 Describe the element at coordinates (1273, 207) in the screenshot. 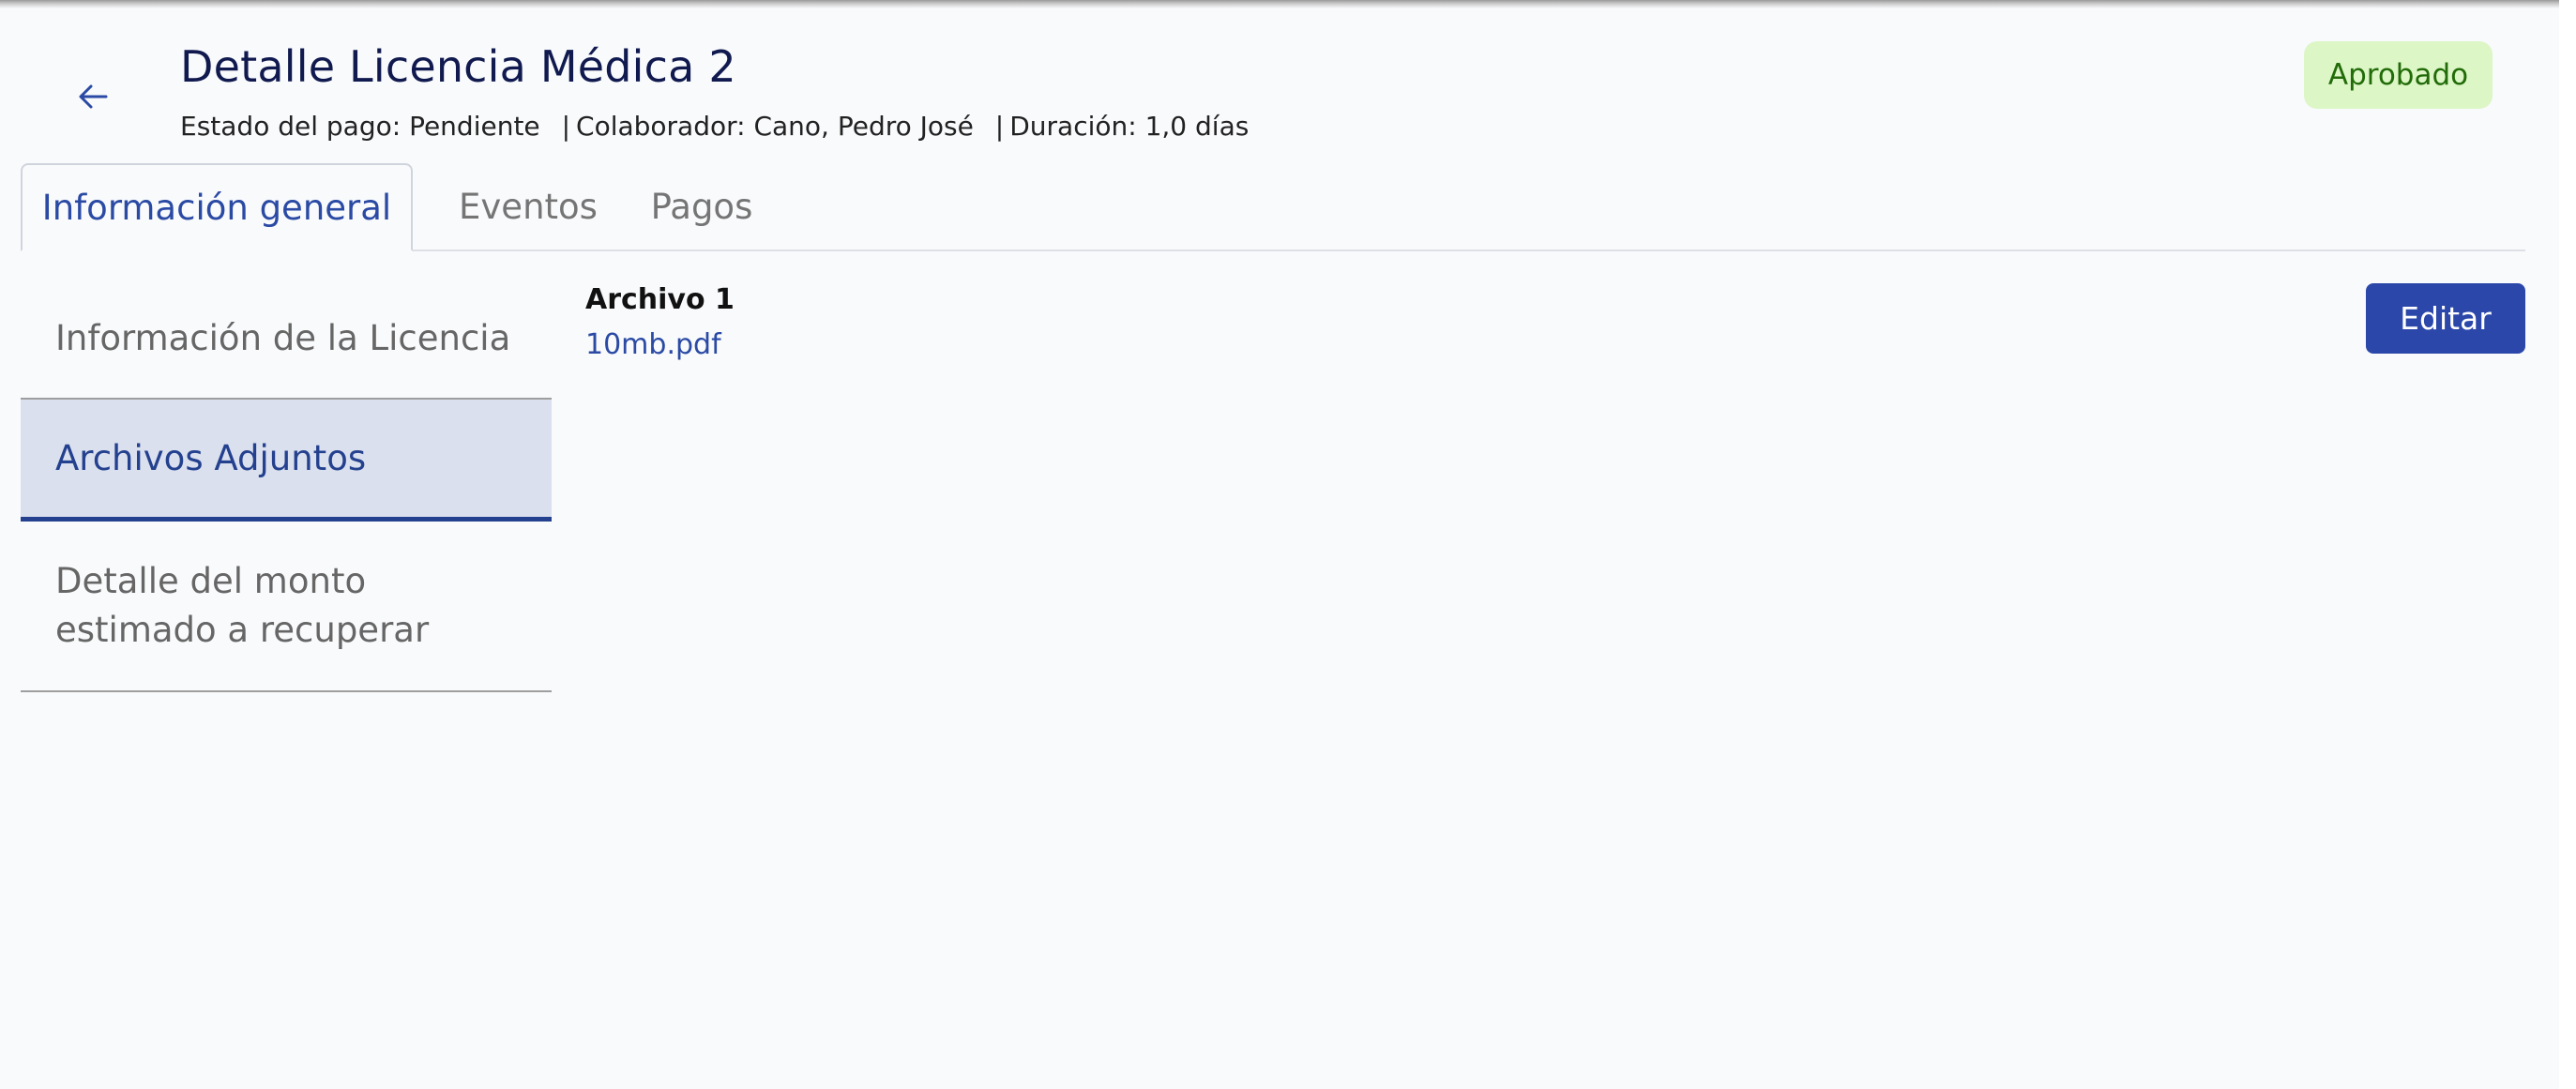

I see `tab-bar: Información general Eventos Pagos` at that location.